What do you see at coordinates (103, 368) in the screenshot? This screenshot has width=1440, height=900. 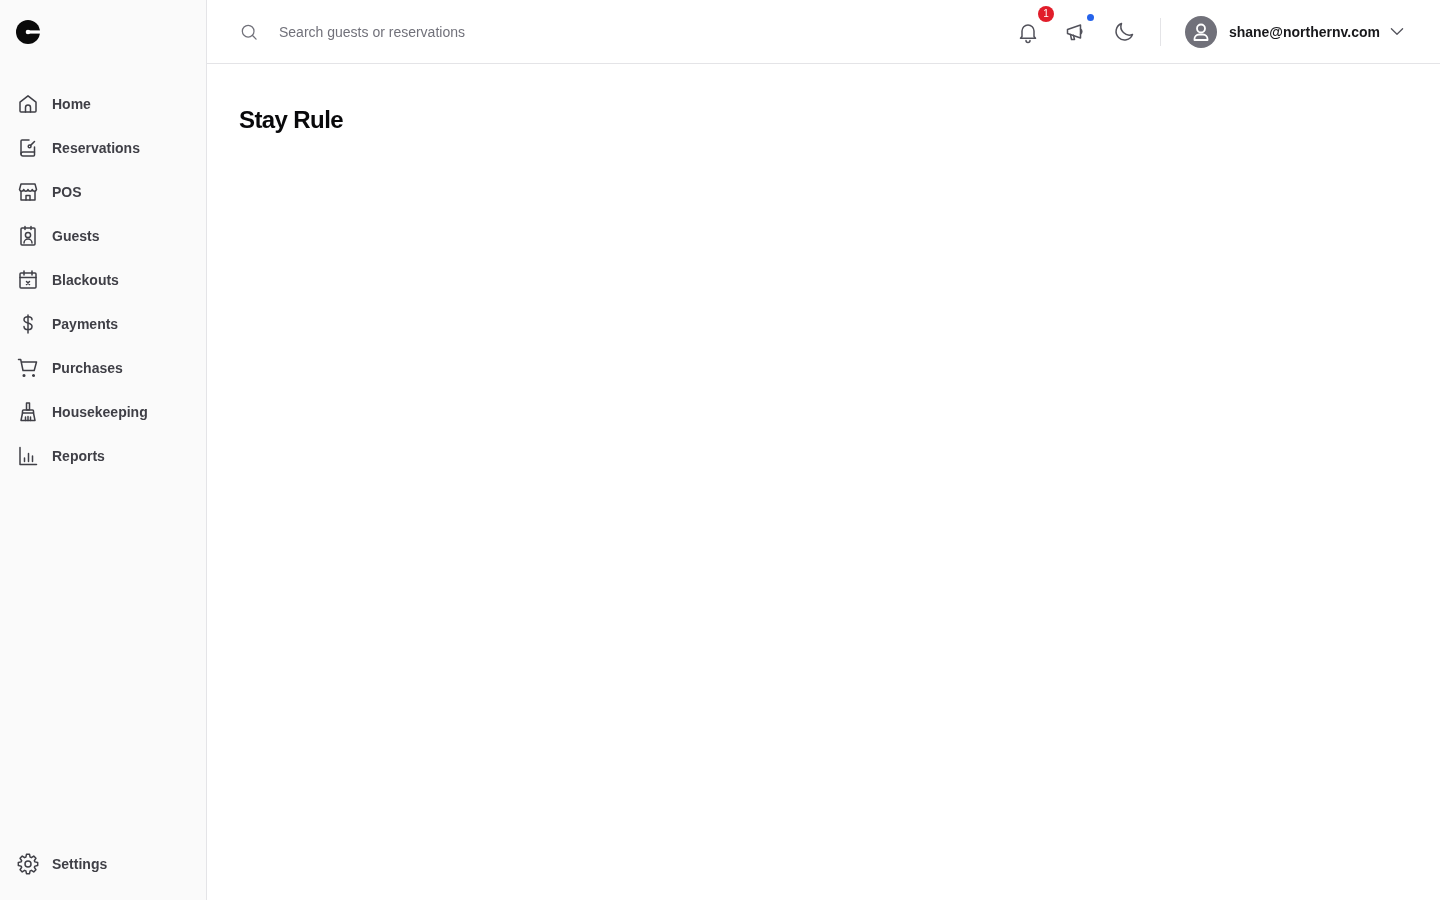 I see `nav-item: Purchases` at bounding box center [103, 368].